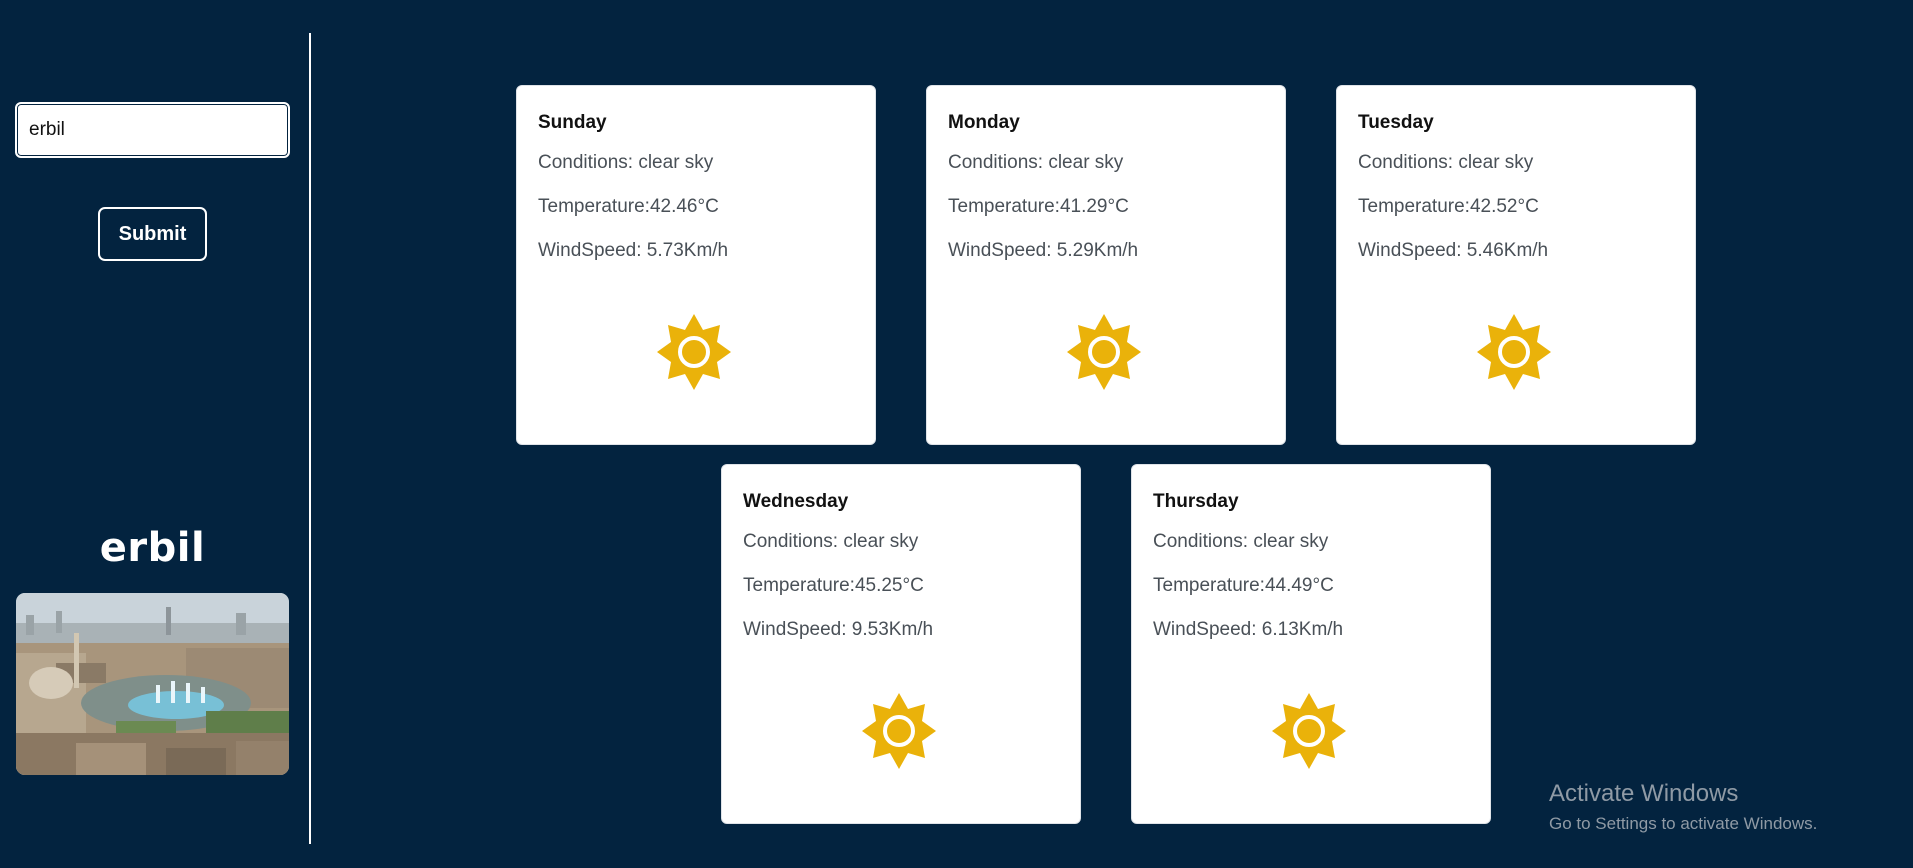 This screenshot has width=1913, height=868. I want to click on card-day: Sunday, so click(572, 122).